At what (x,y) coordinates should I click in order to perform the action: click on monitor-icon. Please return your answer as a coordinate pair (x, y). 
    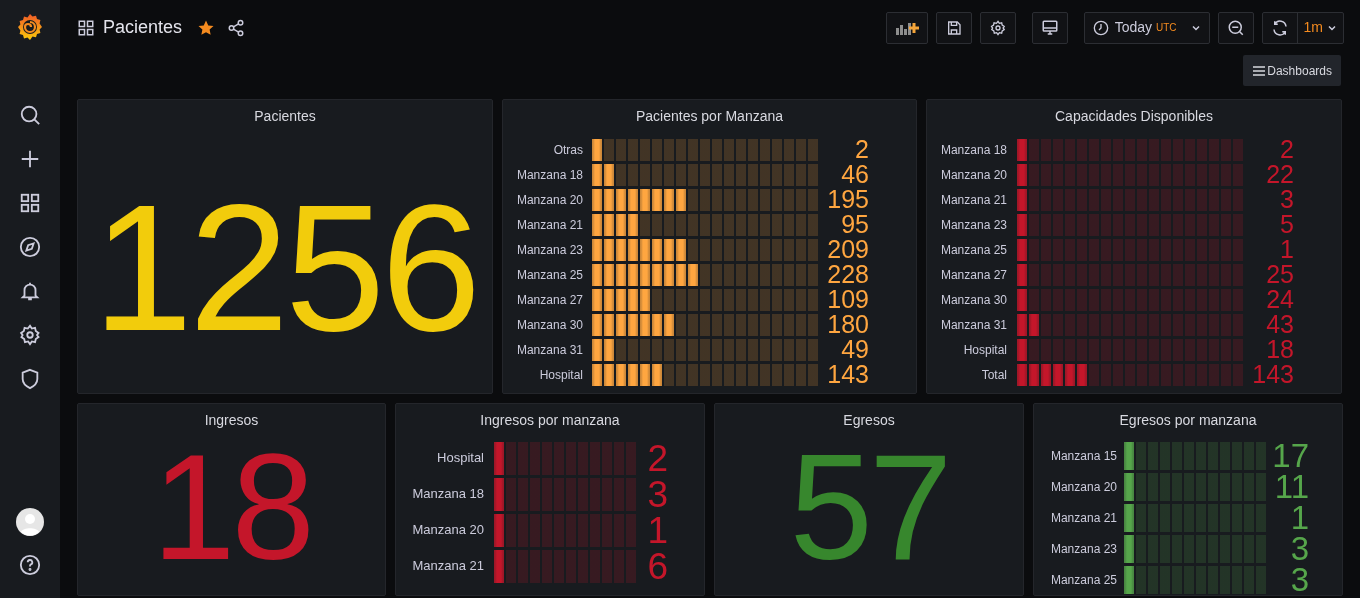
    Looking at the image, I should click on (1049, 27).